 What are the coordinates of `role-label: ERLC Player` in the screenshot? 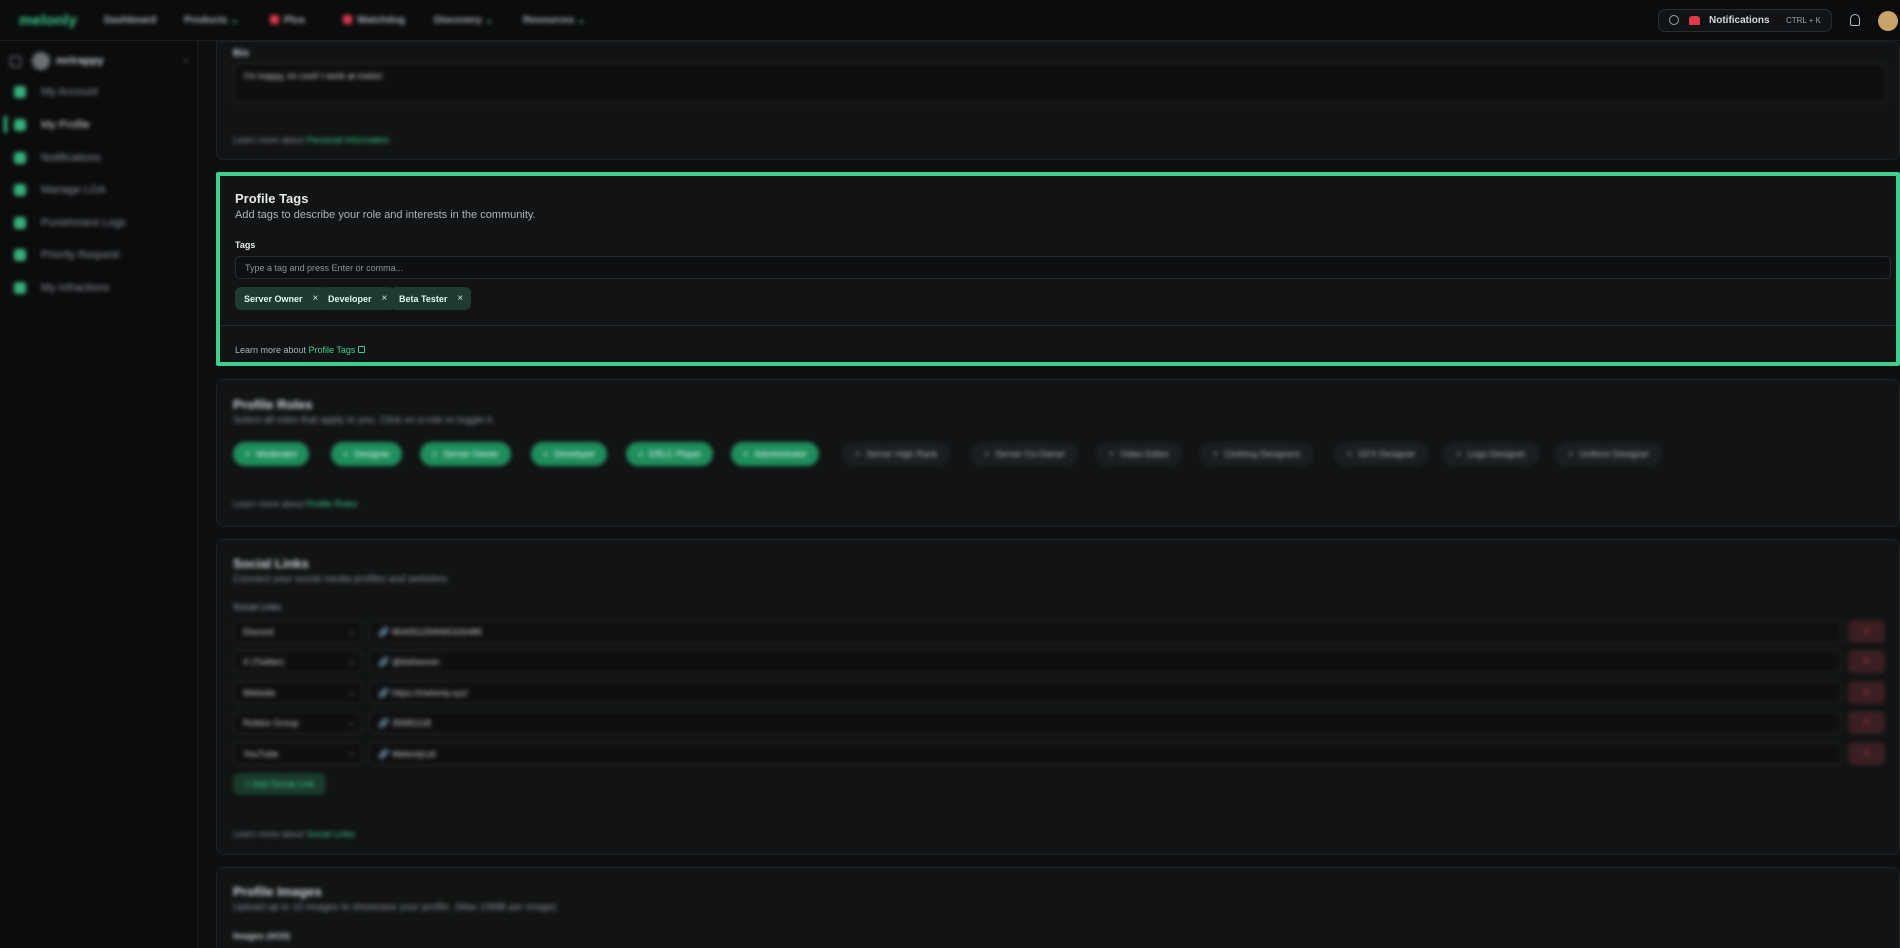 It's located at (675, 454).